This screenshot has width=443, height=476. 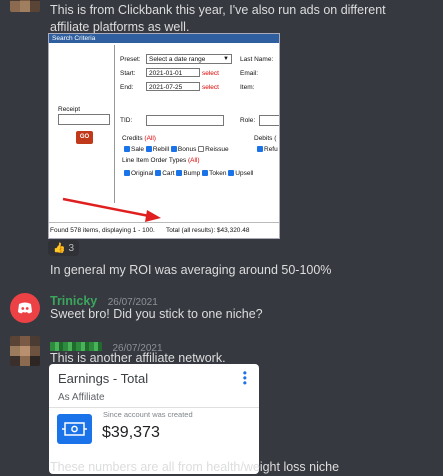 What do you see at coordinates (245, 378) in the screenshot?
I see `more-options-icon: • • •` at bounding box center [245, 378].